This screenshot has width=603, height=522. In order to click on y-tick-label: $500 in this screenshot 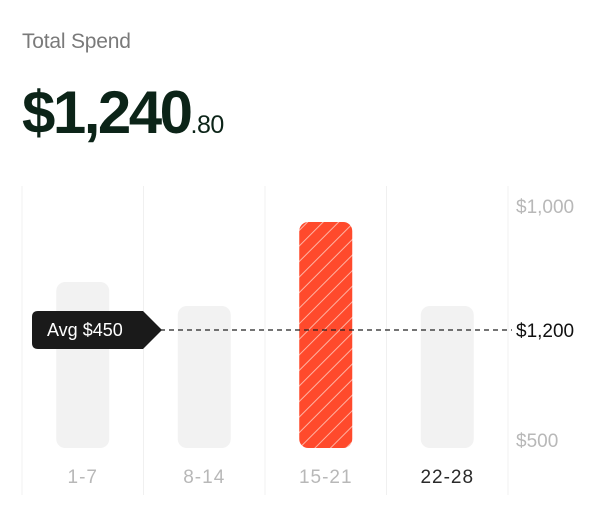, I will do `click(537, 441)`.